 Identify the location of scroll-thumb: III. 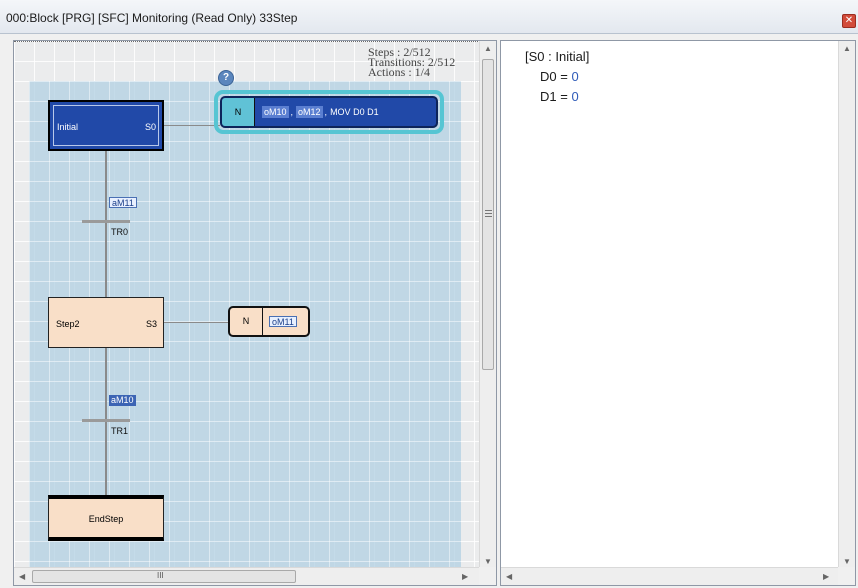
(164, 576).